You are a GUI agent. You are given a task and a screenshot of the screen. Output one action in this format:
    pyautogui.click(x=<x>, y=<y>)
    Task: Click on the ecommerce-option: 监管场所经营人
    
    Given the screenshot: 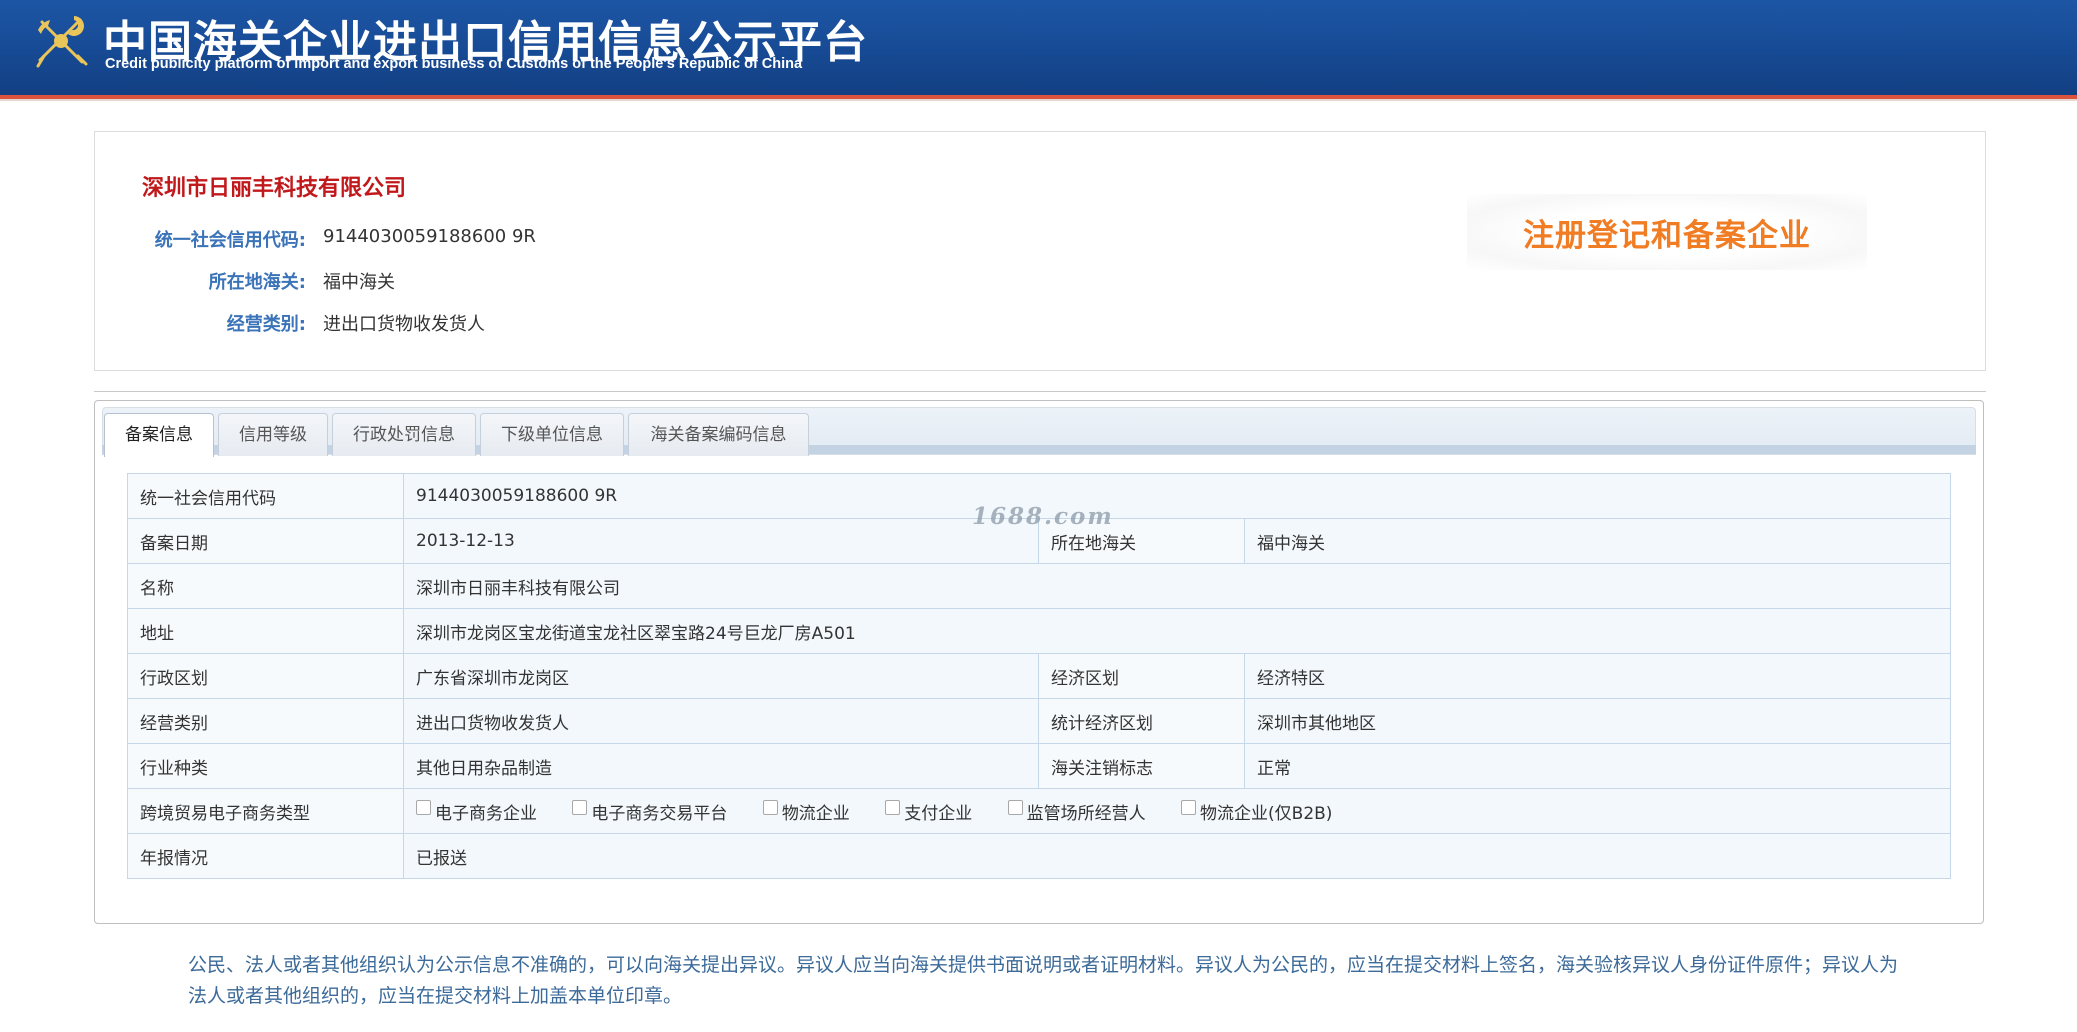 What is the action you would take?
    pyautogui.click(x=1076, y=811)
    